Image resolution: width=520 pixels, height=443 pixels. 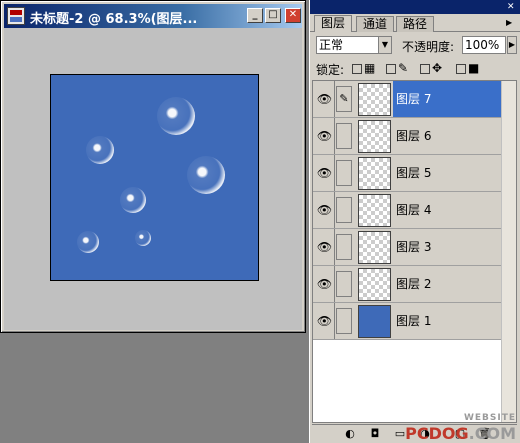 What do you see at coordinates (428, 47) in the screenshot?
I see `opacity-label: 不透明度:` at bounding box center [428, 47].